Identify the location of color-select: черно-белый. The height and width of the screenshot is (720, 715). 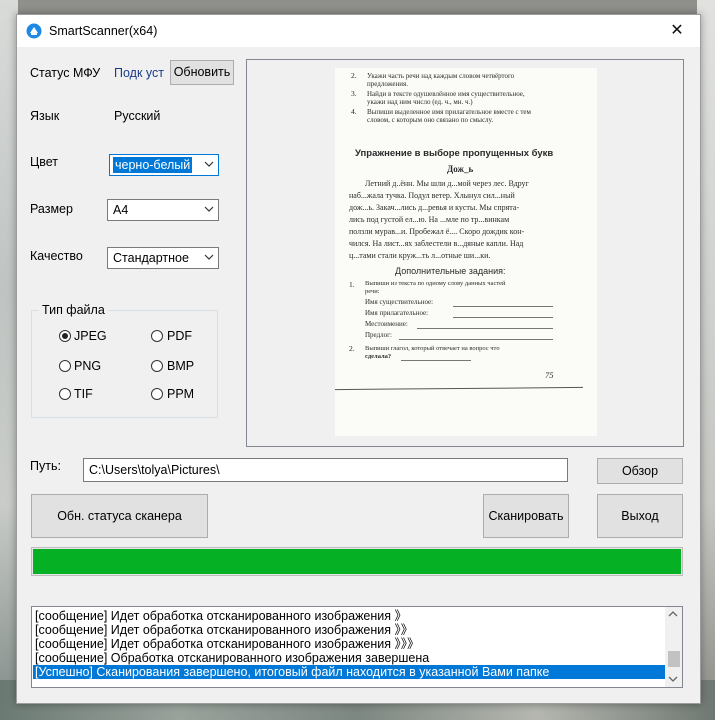
(164, 165).